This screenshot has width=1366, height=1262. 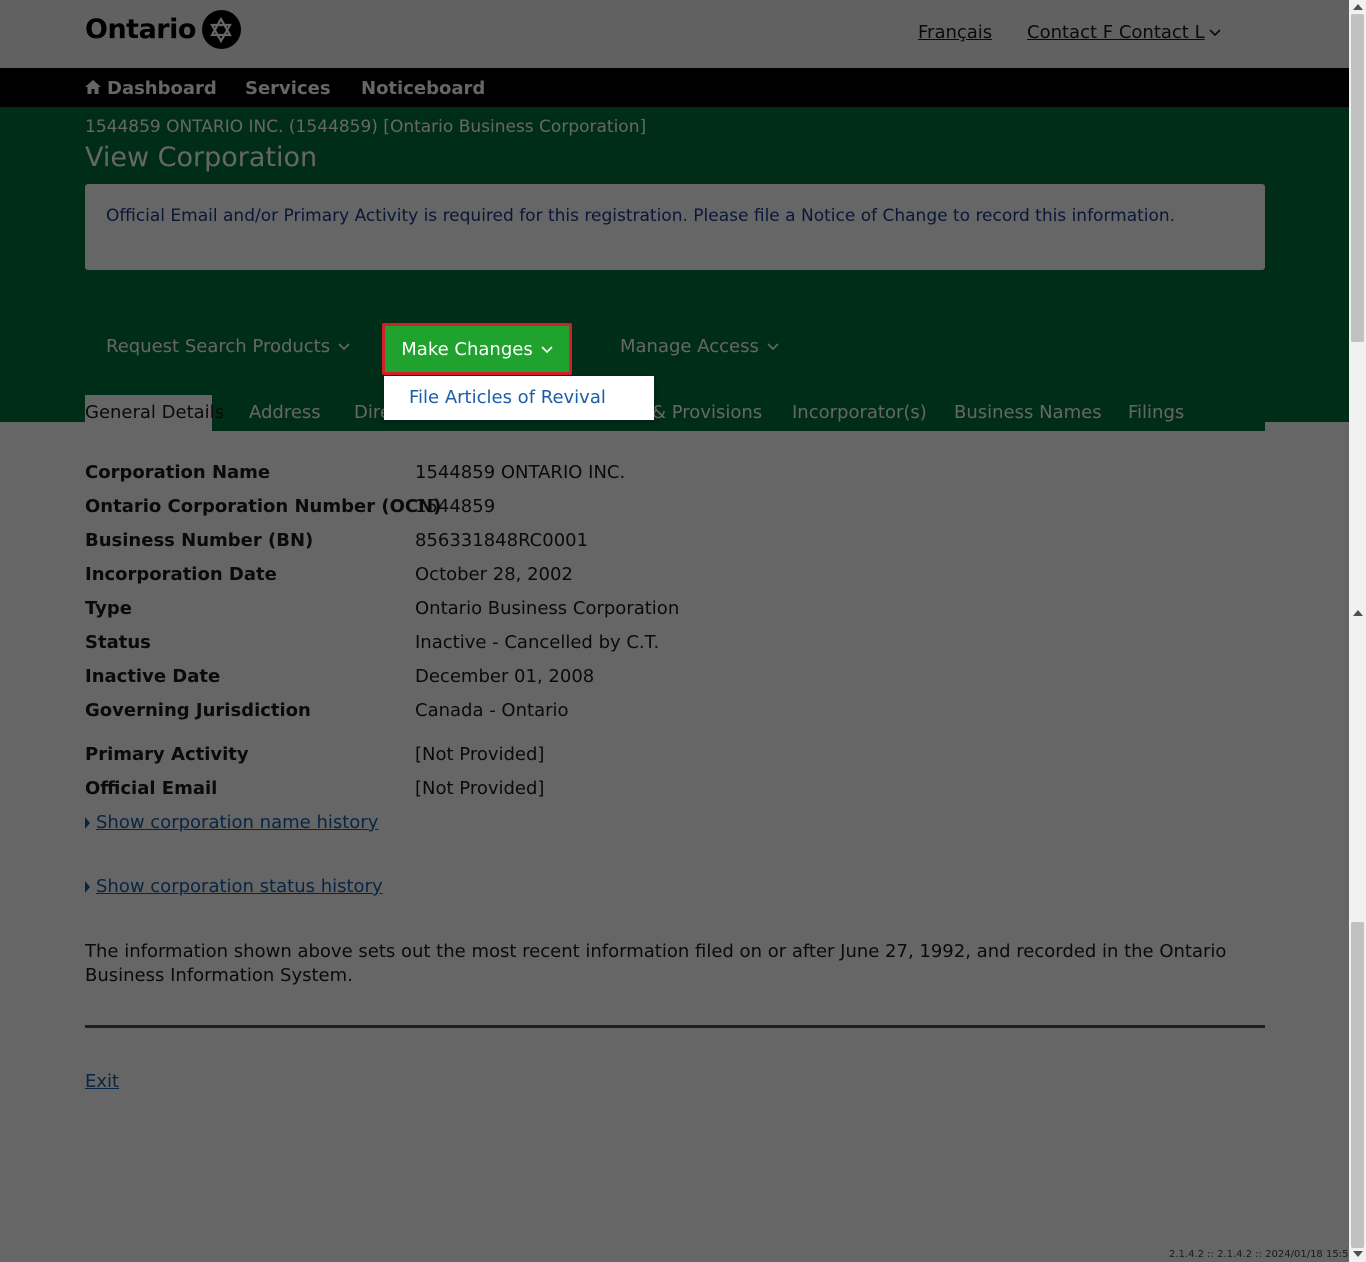 I want to click on name-history-toggle: Show corporation name history, so click(x=231, y=822).